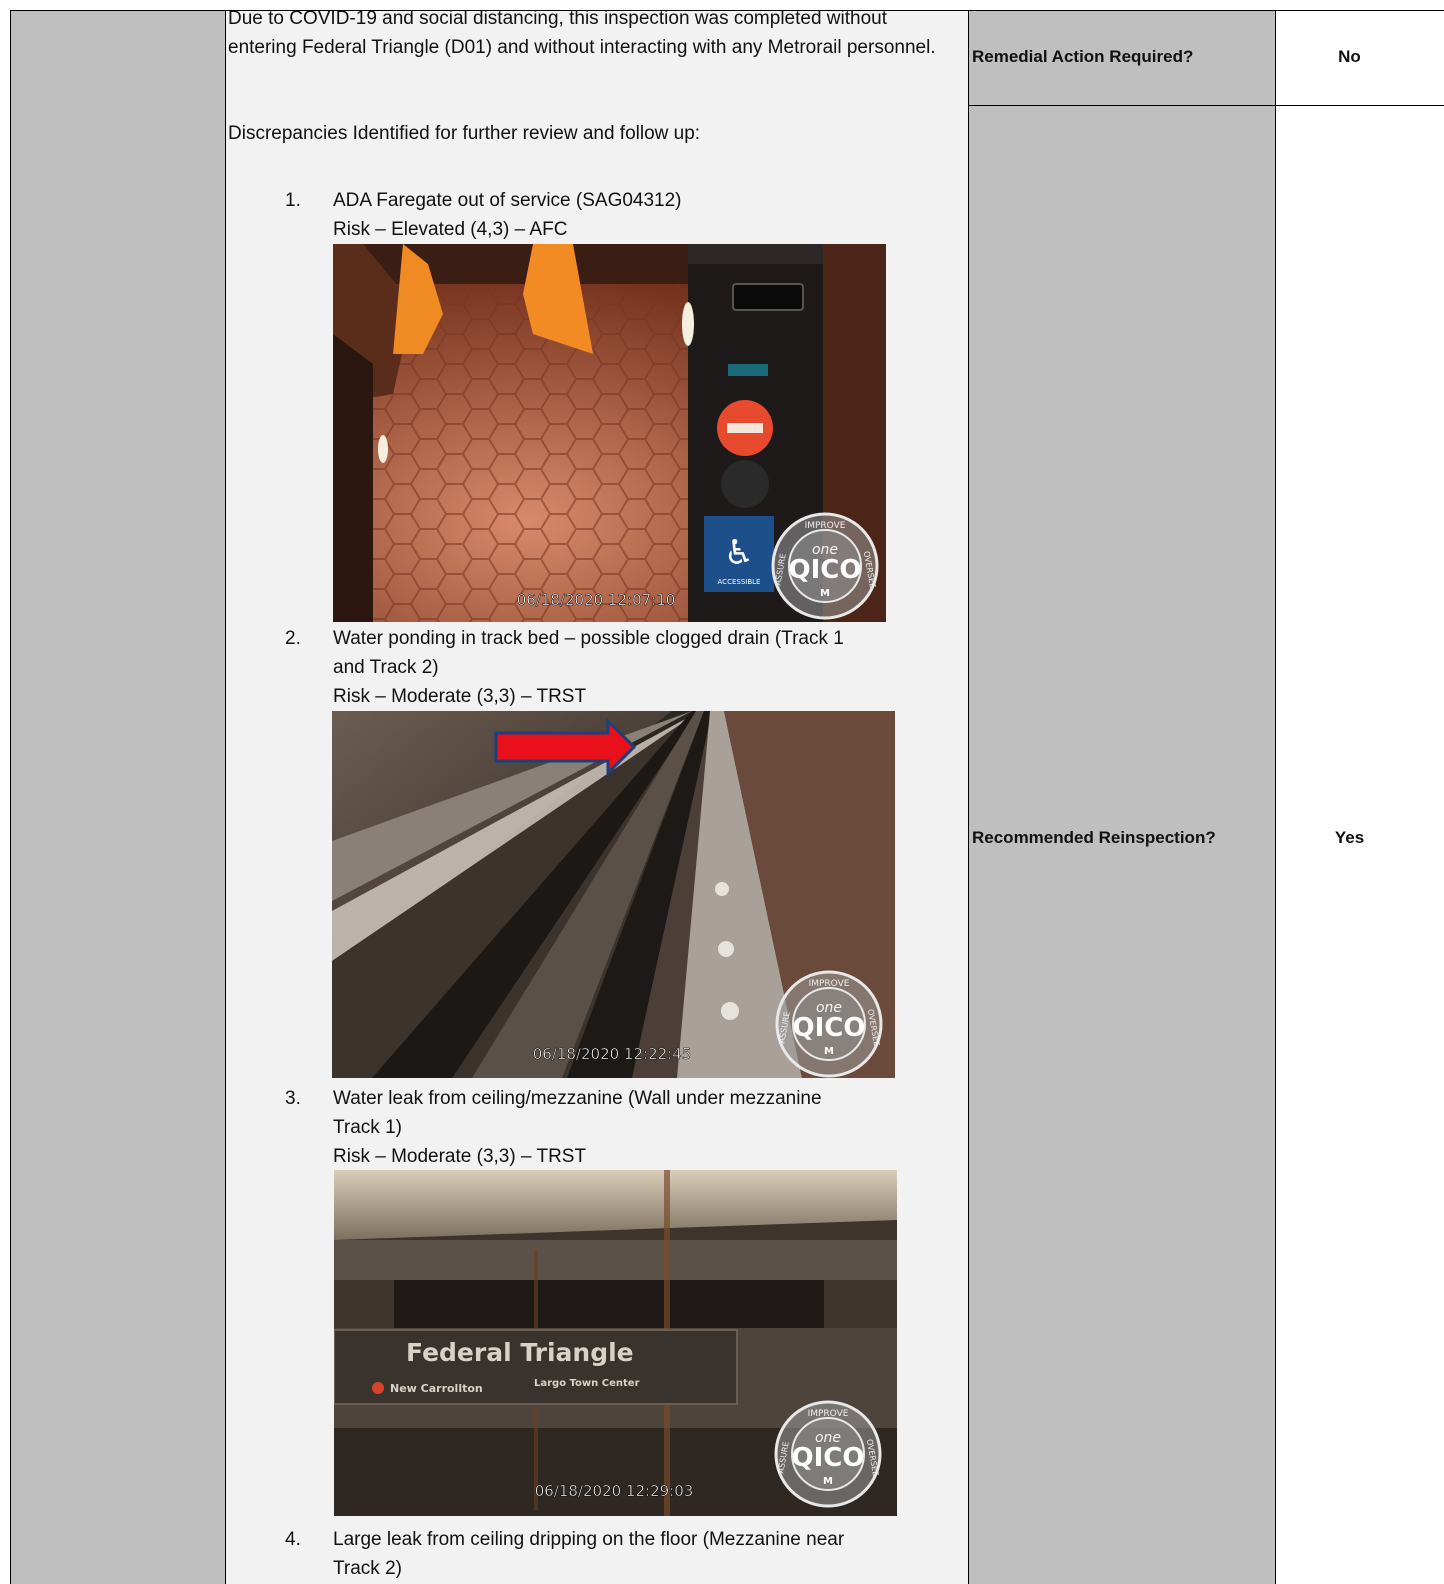 The image size is (1444, 1584). What do you see at coordinates (367, 1568) in the screenshot?
I see `item-title-cont: Track 2)` at bounding box center [367, 1568].